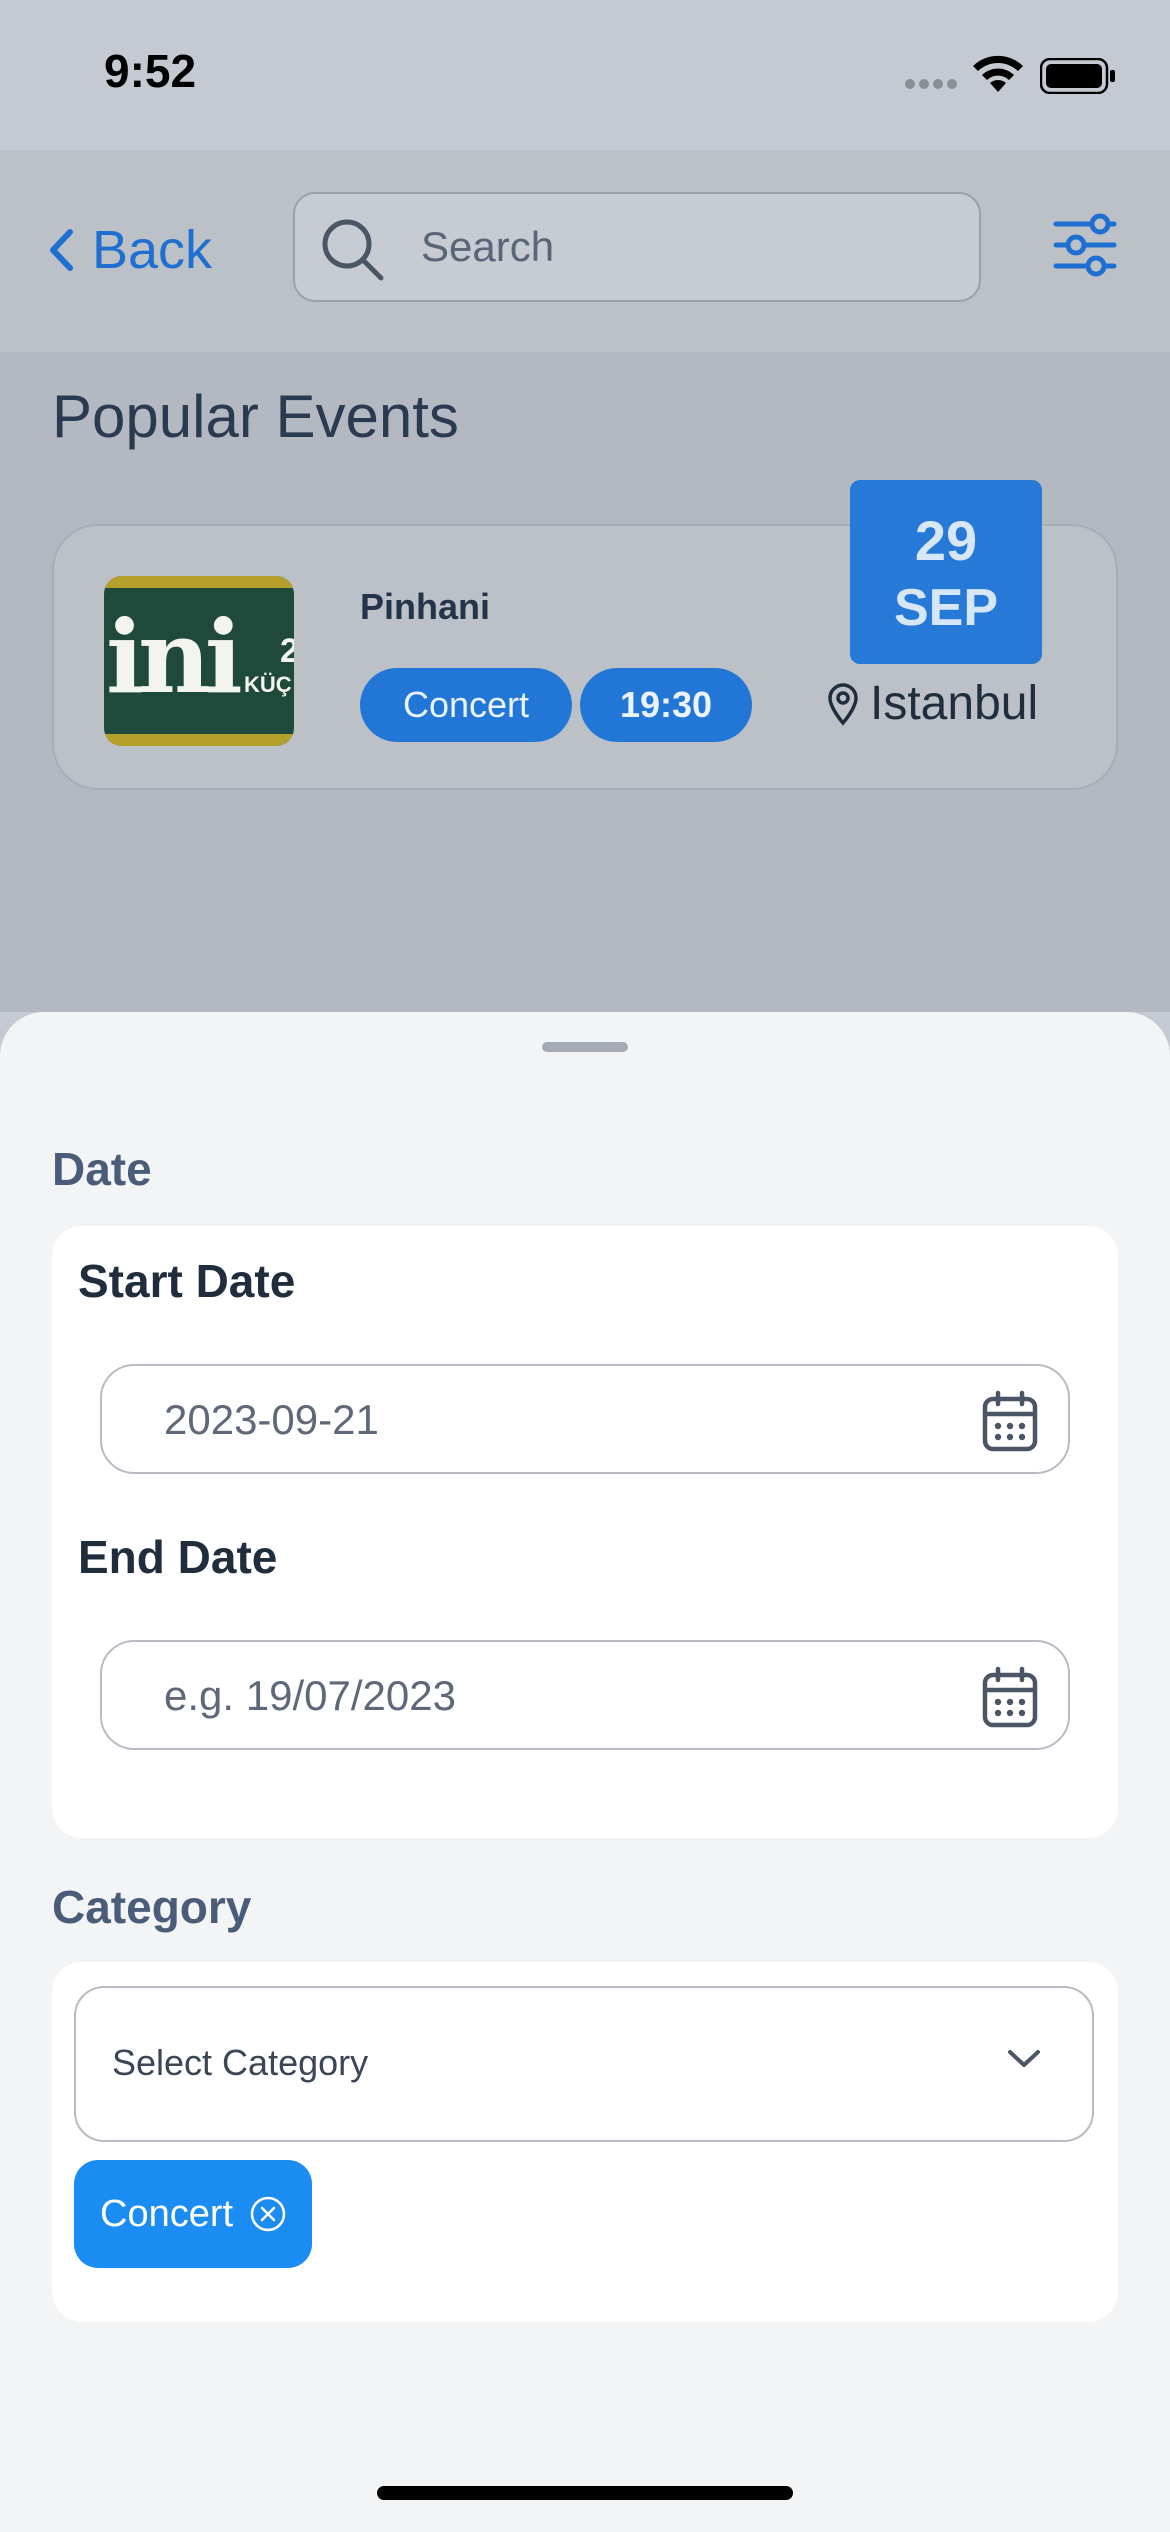  Describe the element at coordinates (666, 705) in the screenshot. I see `event-time-pill: 19:30` at that location.